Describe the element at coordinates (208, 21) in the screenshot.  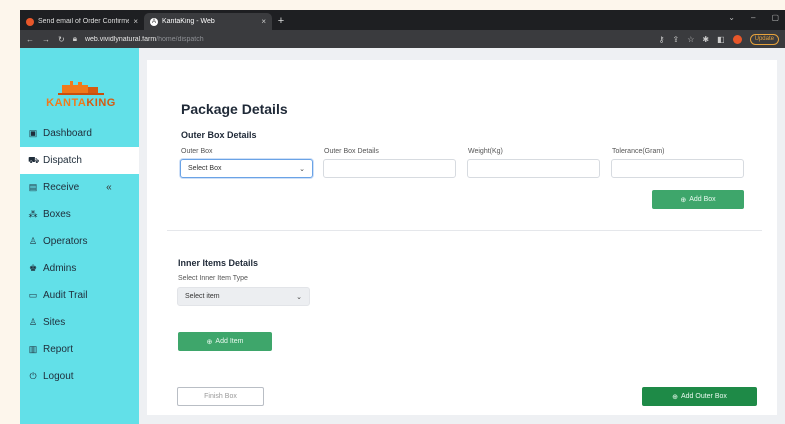
I see `tab-kantaking: A KantaKing - Web ×` at that location.